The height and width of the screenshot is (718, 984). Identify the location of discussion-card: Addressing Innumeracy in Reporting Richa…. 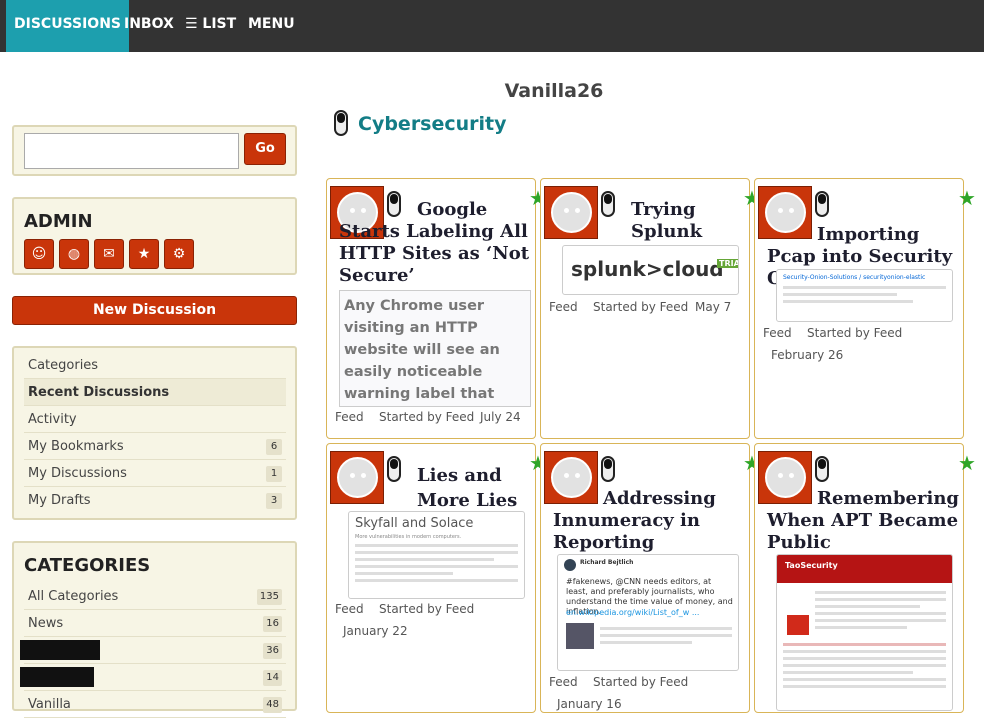
(645, 578).